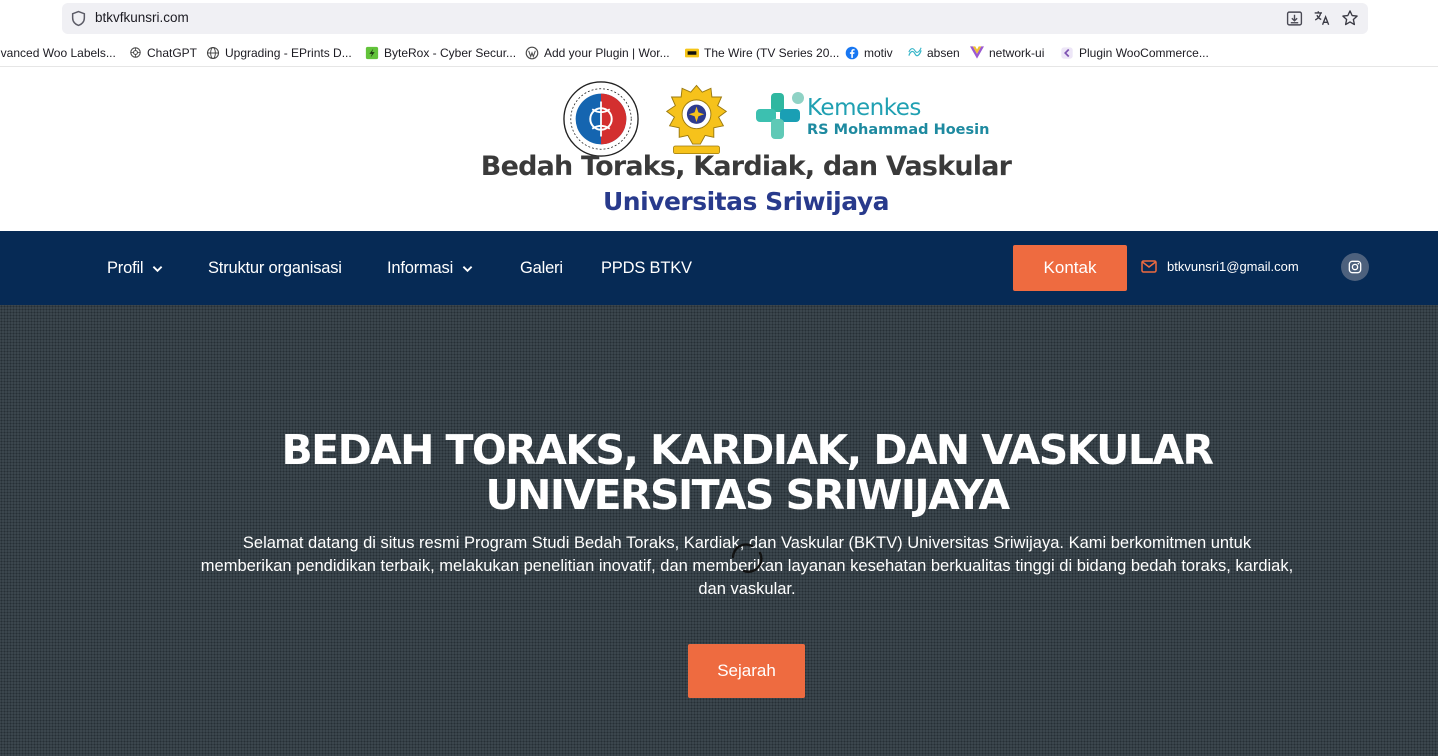 The width and height of the screenshot is (1438, 756). I want to click on nav-item-profil: Profil, so click(135, 268).